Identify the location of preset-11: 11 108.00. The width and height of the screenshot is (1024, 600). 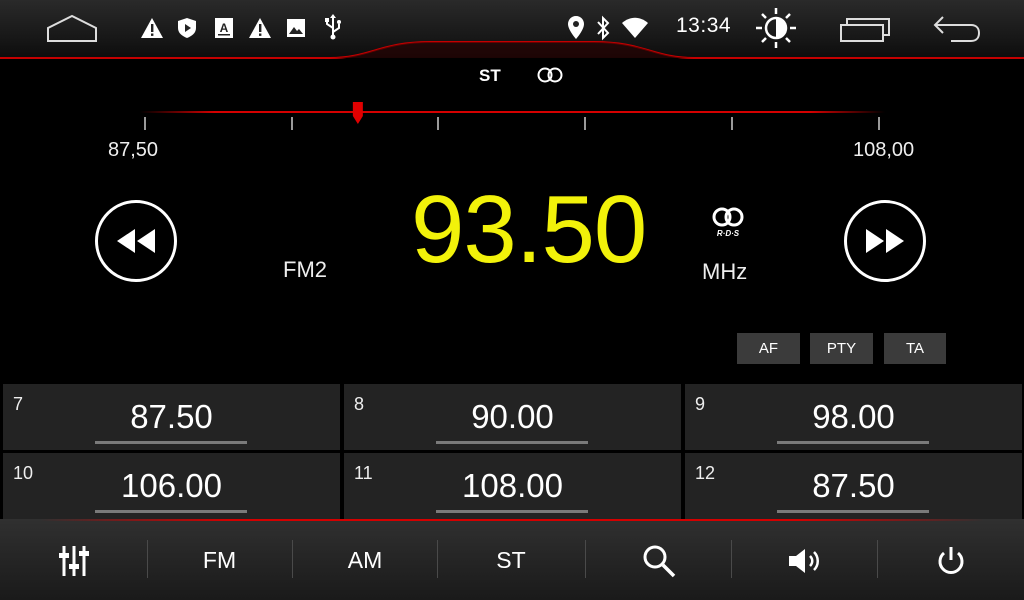
(512, 486).